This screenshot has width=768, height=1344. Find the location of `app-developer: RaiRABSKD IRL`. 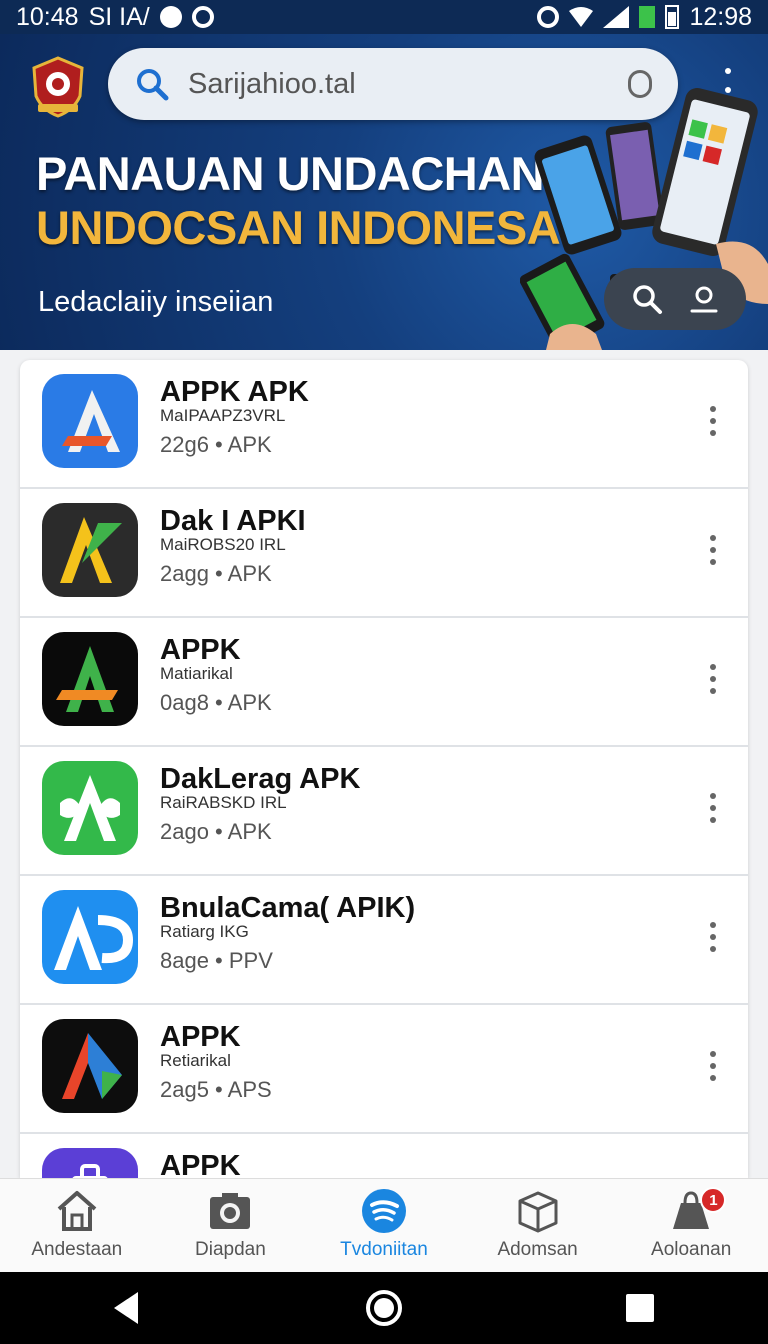

app-developer: RaiRABSKD IRL is located at coordinates (223, 802).